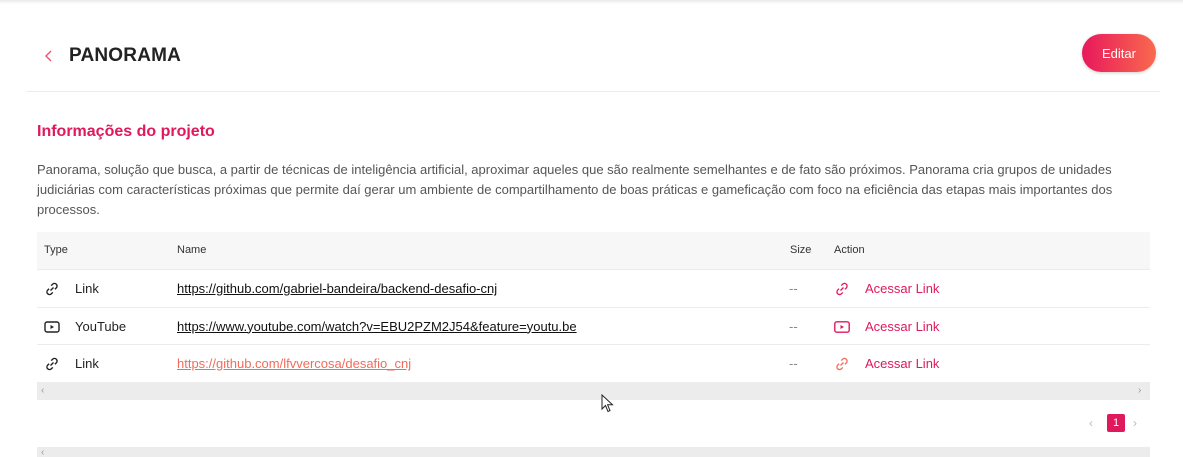 The width and height of the screenshot is (1183, 457). Describe the element at coordinates (125, 55) in the screenshot. I see `page-title: PANORAMA` at that location.